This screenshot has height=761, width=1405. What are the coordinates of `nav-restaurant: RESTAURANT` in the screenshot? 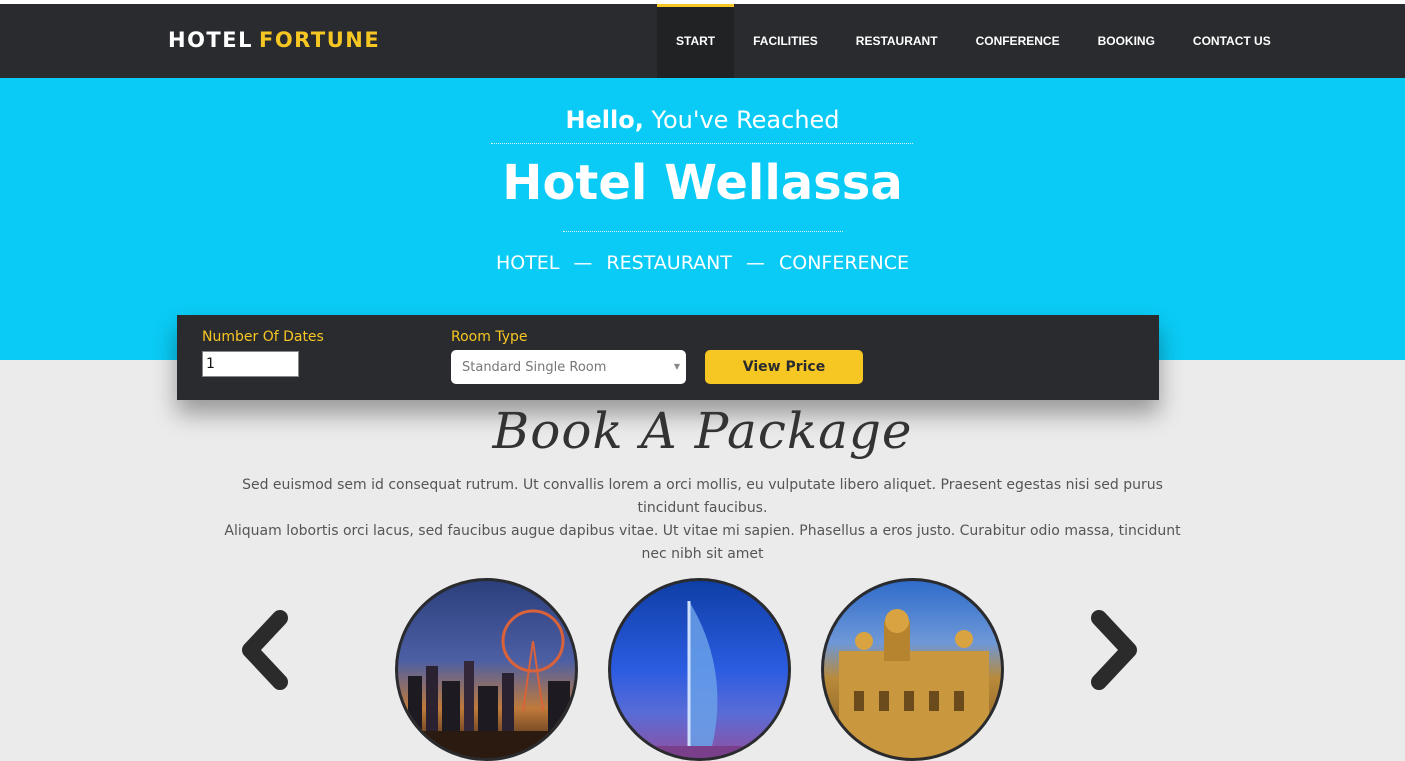 It's located at (897, 41).